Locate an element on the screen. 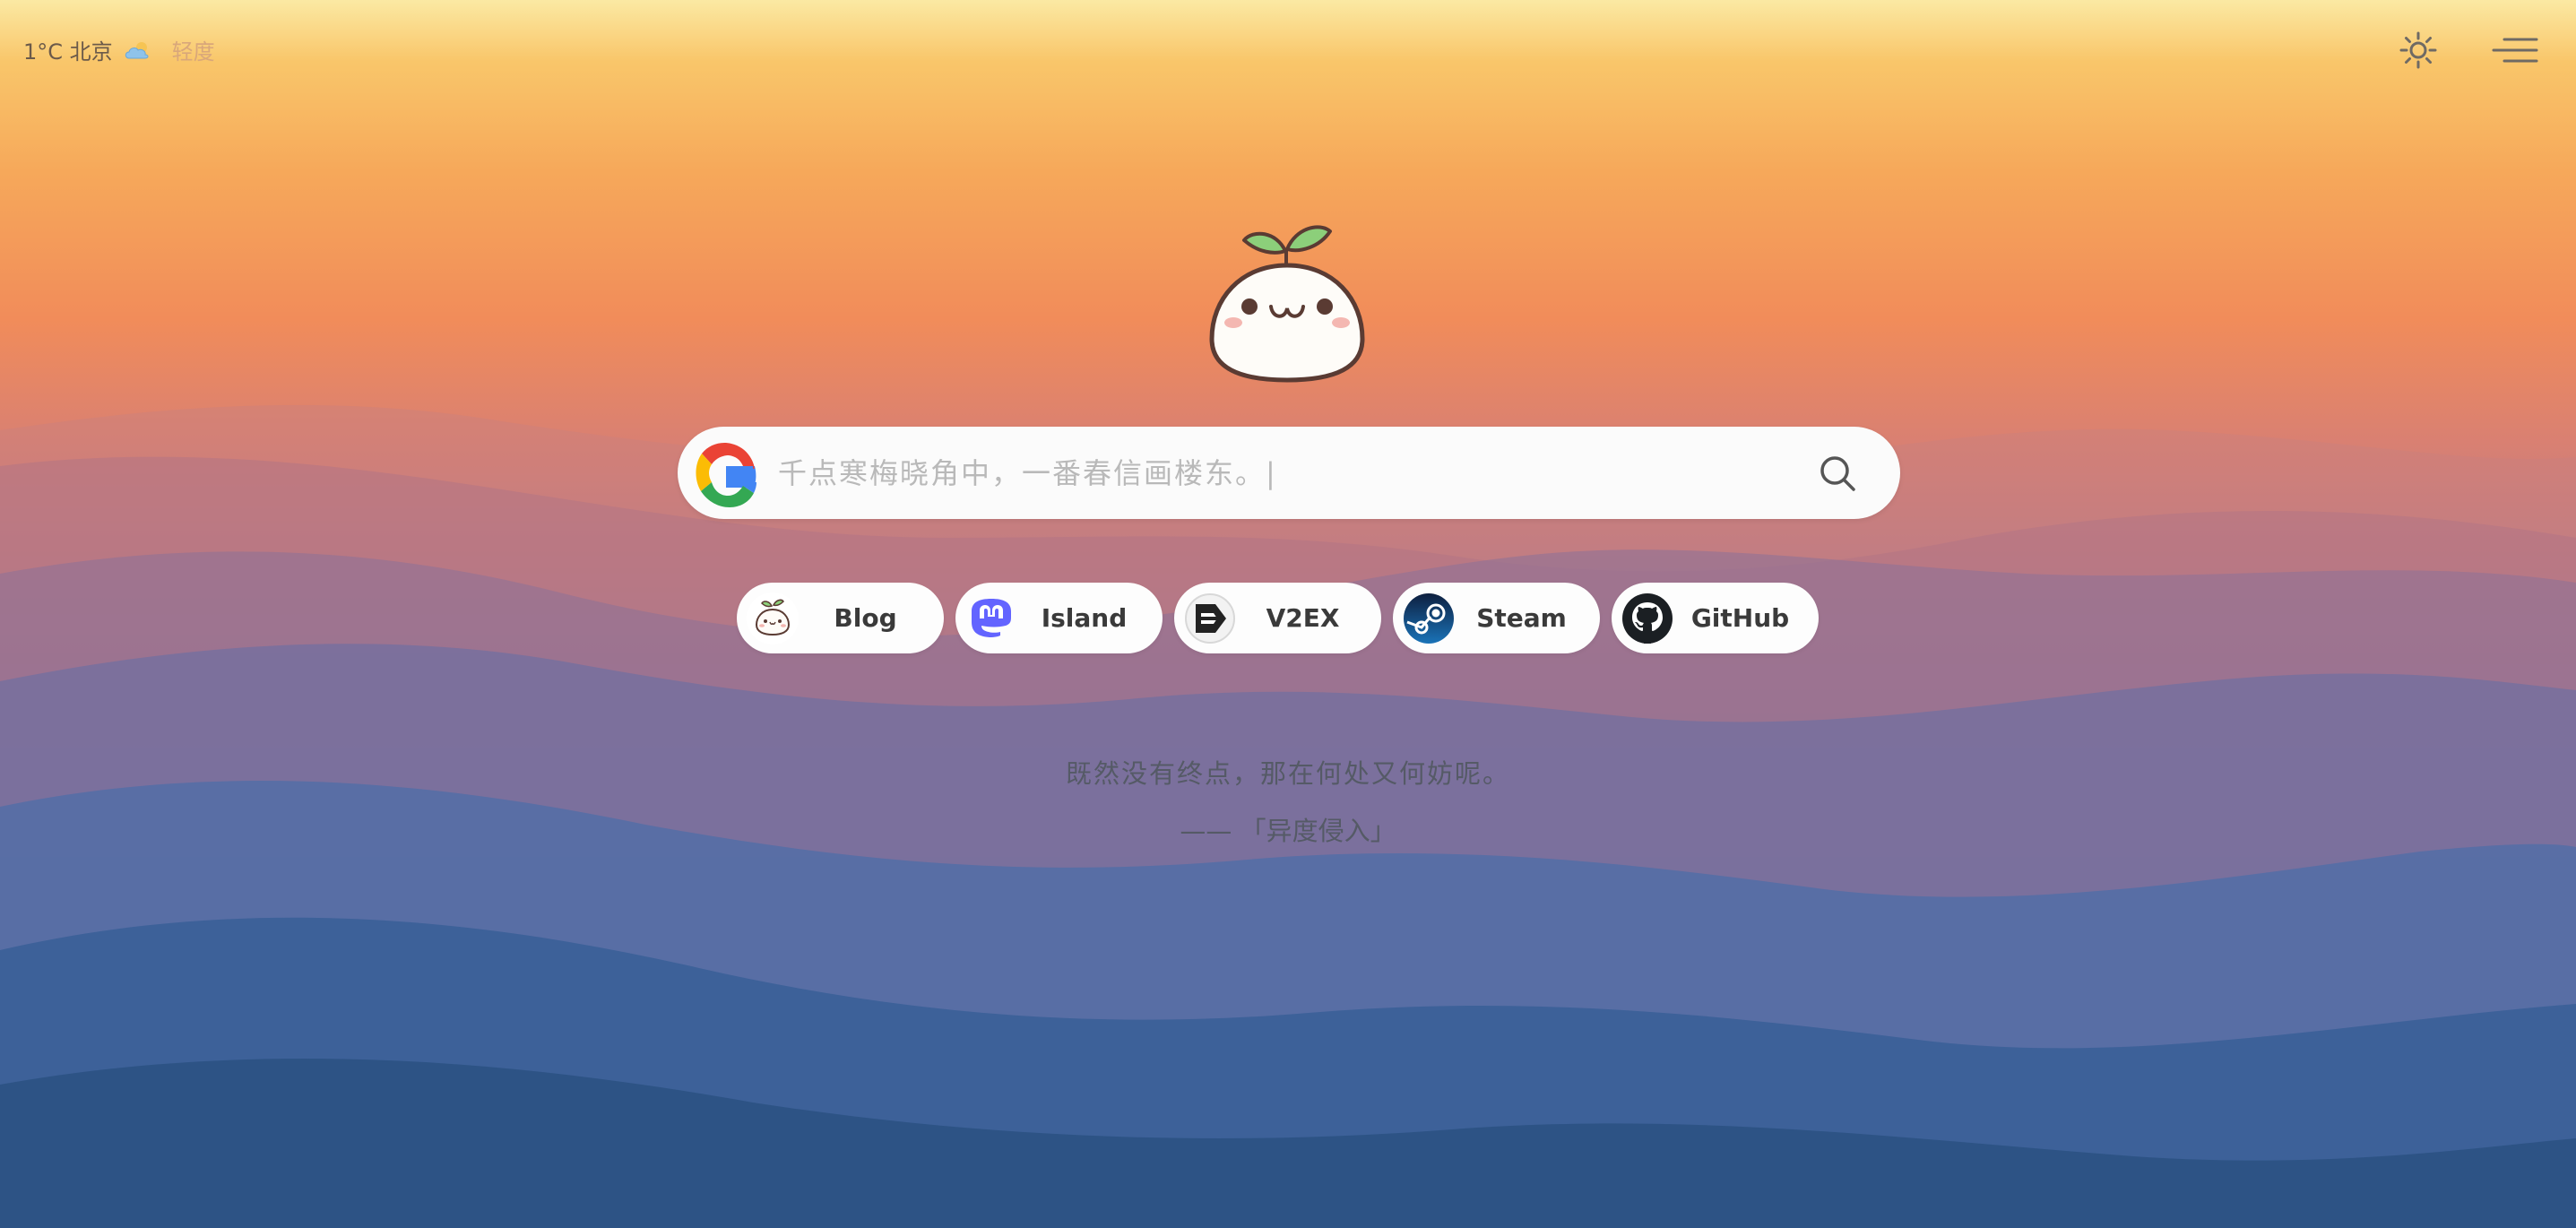 The height and width of the screenshot is (1228, 2576). weather-text: 1°C 北京 is located at coordinates (68, 52).